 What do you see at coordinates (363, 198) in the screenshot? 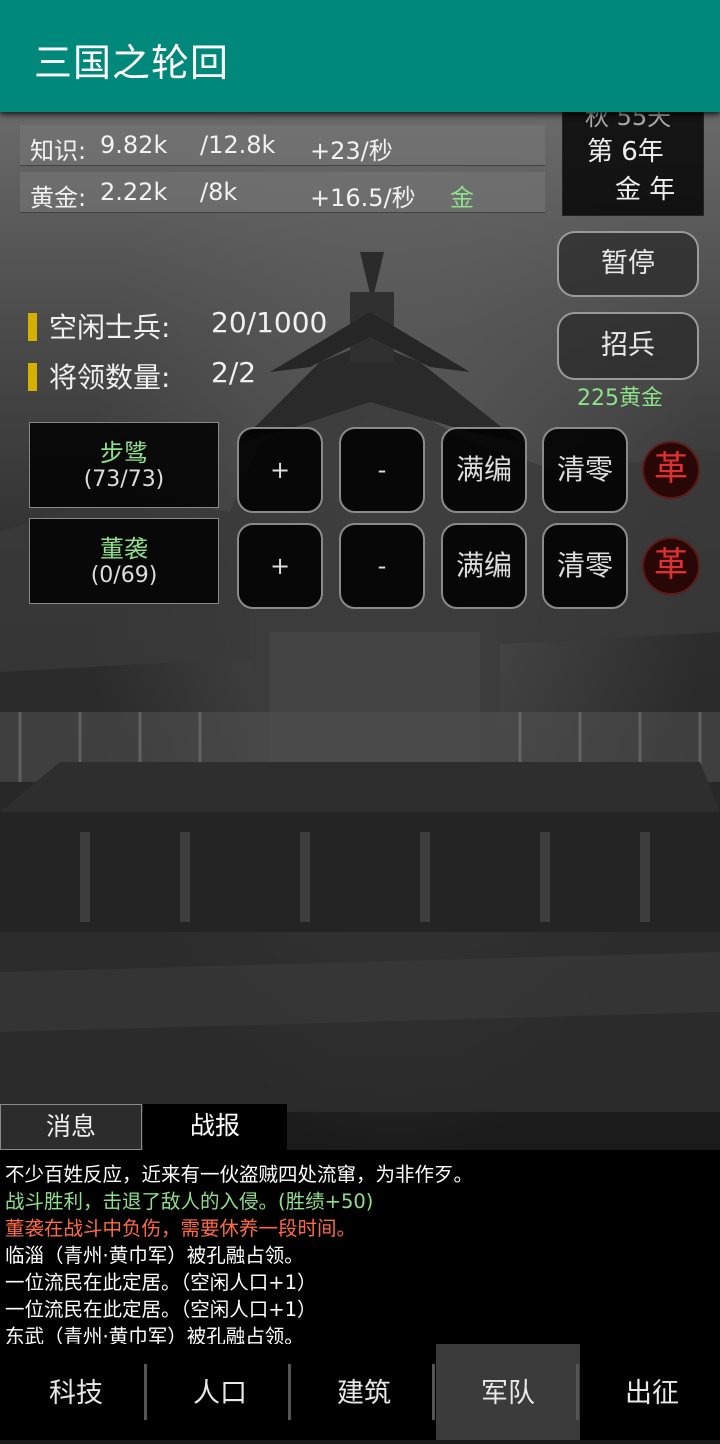
I see `resource-rate: +16.5/秒` at bounding box center [363, 198].